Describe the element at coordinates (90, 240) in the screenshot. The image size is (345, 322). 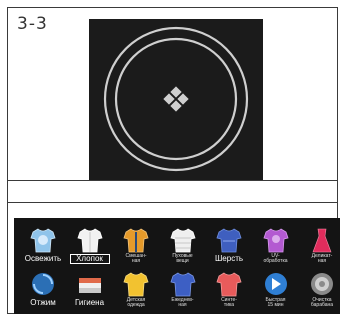
I see `cotton-shirt-icon` at that location.